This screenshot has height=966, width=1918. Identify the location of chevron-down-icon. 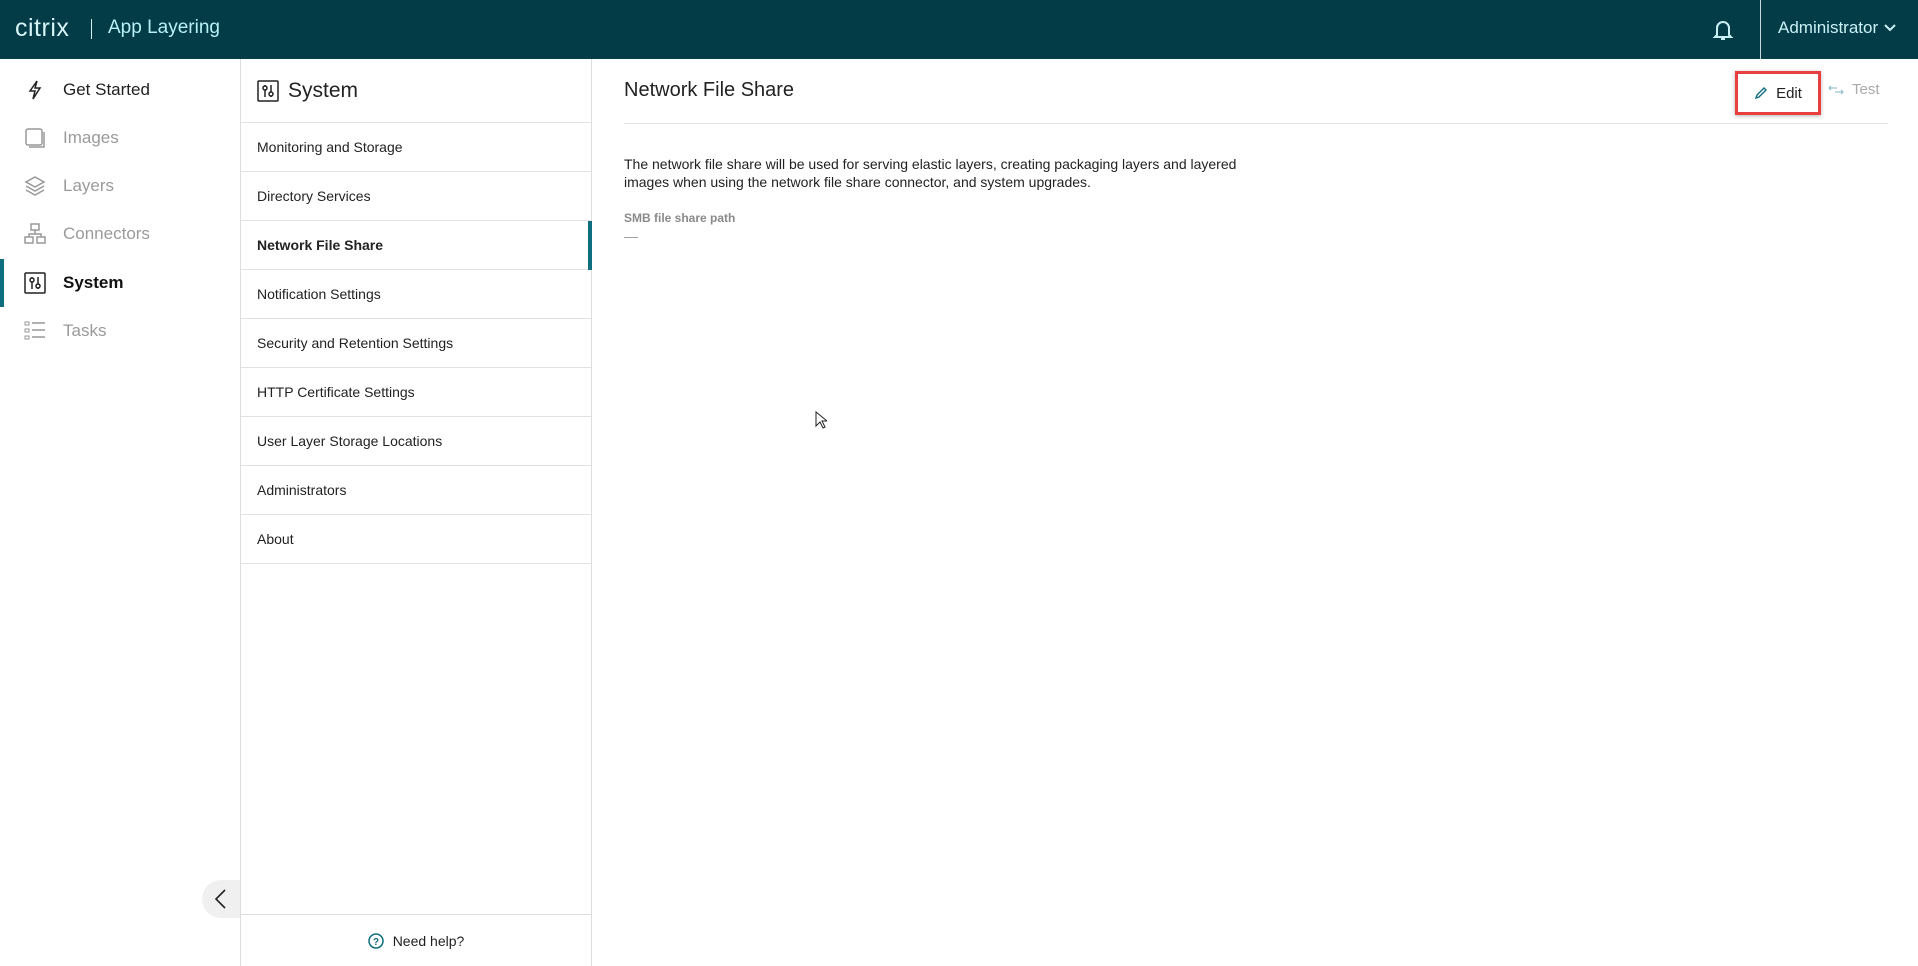
(1890, 28).